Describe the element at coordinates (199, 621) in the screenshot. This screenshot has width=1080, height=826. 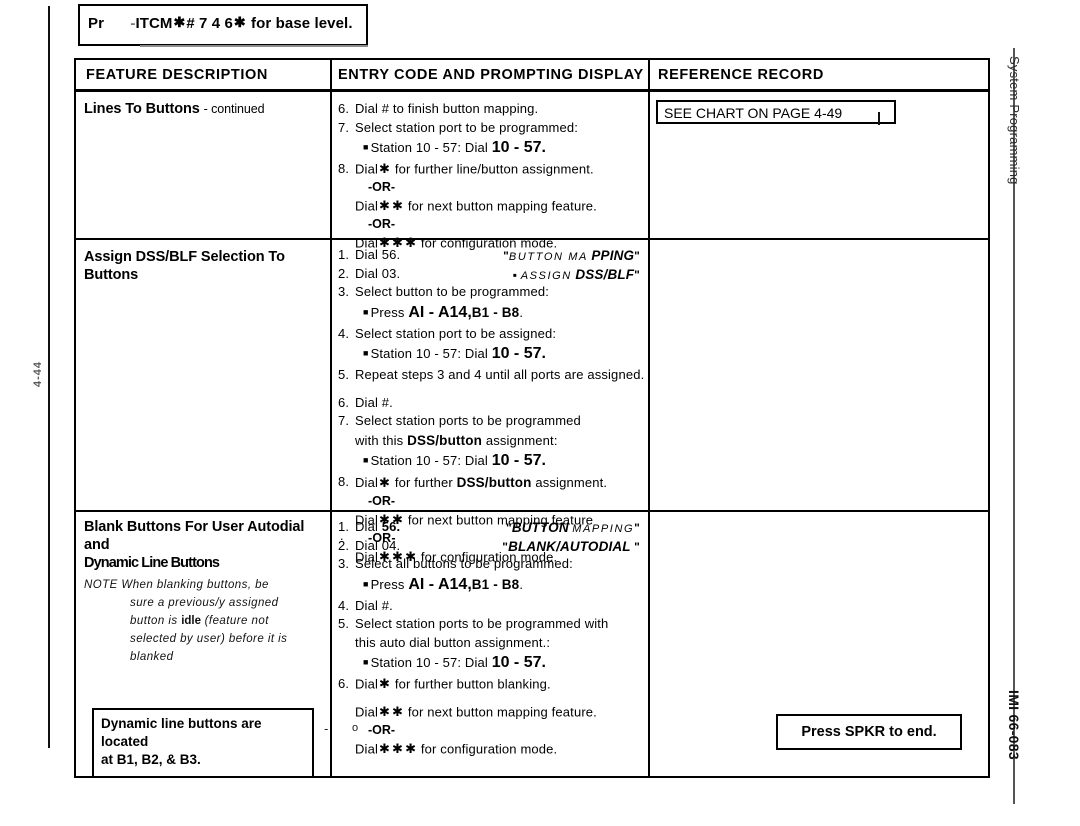
I see `note-line-3: button is idle (feature not` at that location.